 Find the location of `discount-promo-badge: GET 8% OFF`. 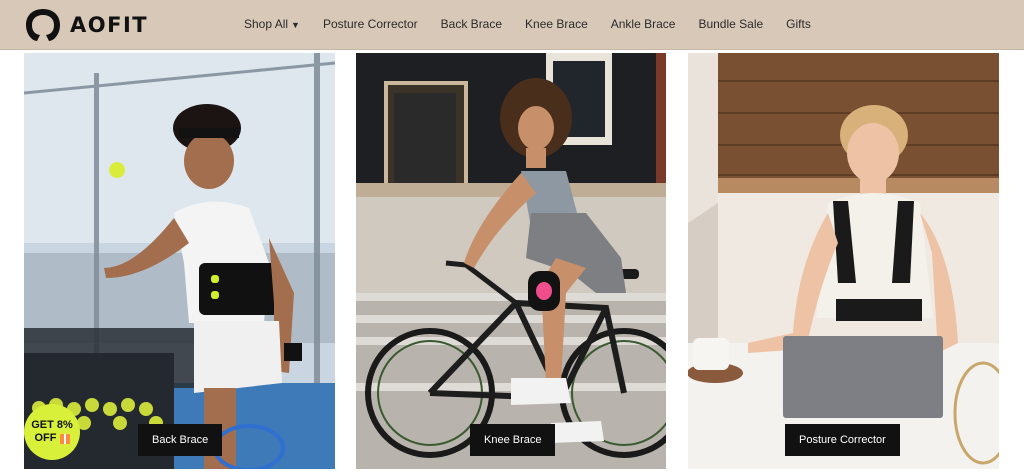

discount-promo-badge: GET 8% OFF is located at coordinates (52, 432).